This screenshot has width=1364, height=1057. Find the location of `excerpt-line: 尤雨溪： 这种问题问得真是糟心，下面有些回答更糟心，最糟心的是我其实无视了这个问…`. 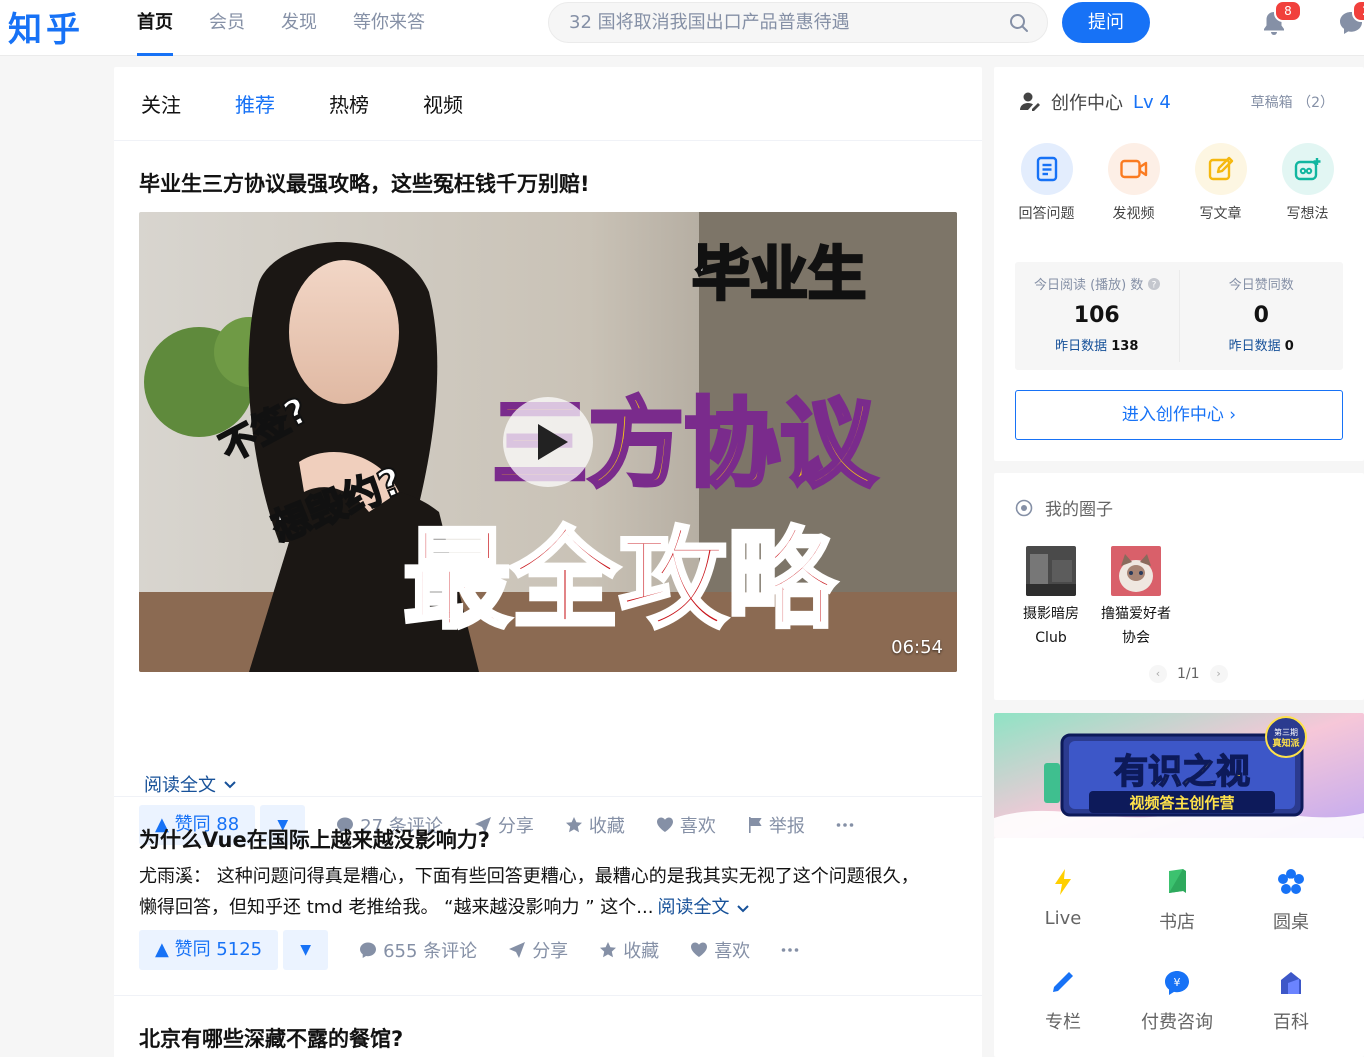

excerpt-line: 尤雨溪： 这种问题问得真是糟心，下面有些回答更糟心，最糟心的是我其实无视了这个问… is located at coordinates (529, 876).